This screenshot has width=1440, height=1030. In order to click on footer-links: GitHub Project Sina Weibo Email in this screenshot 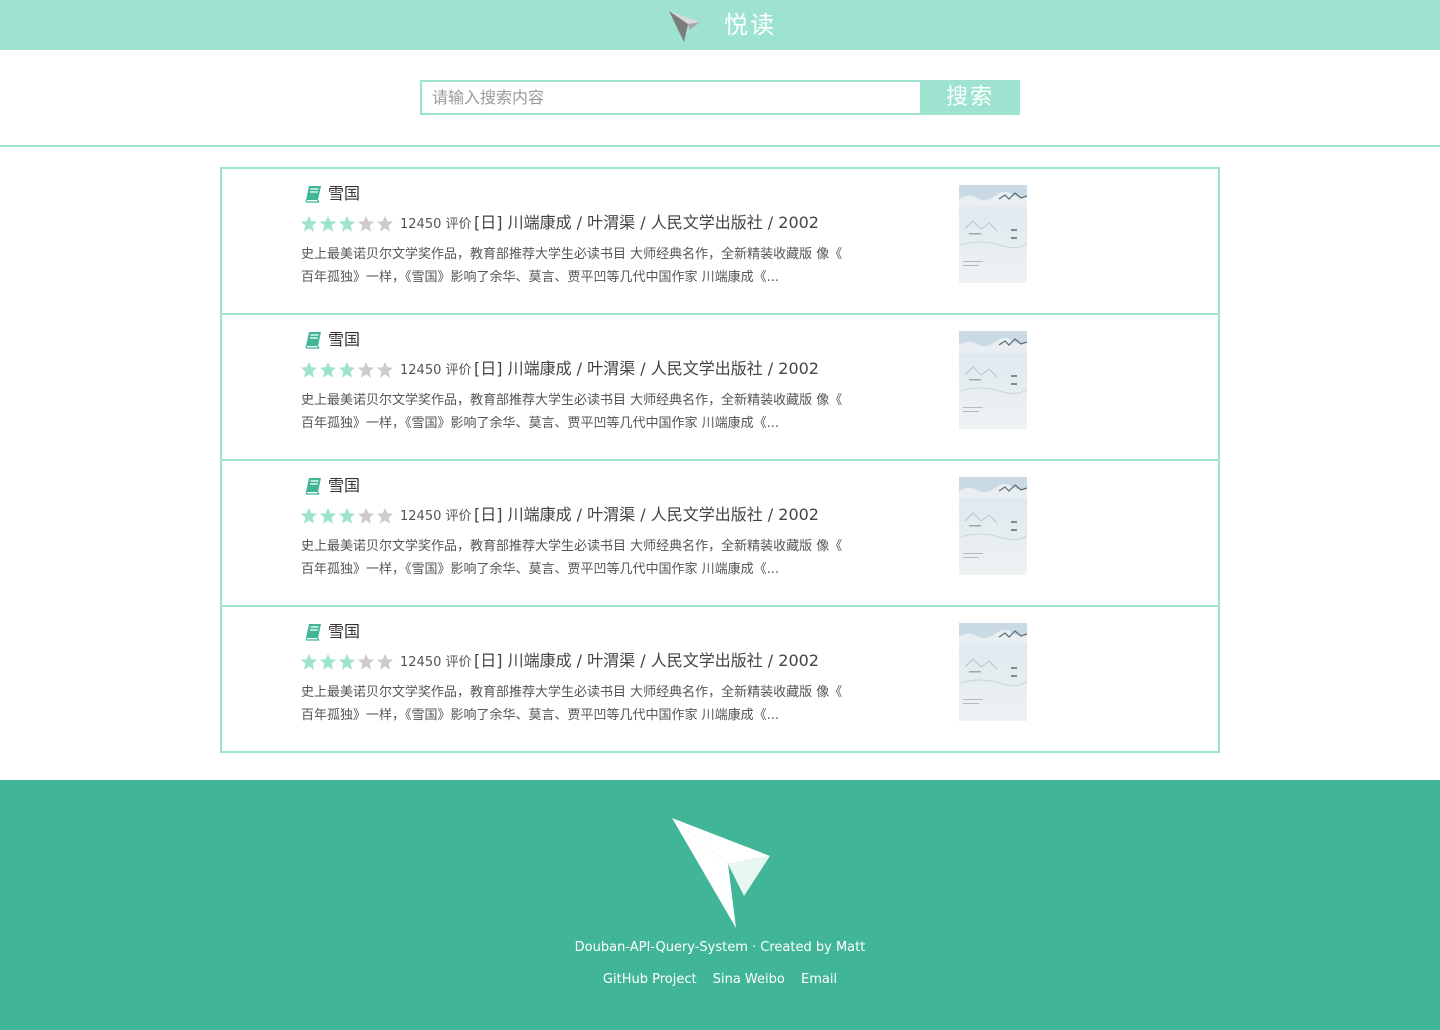, I will do `click(720, 980)`.